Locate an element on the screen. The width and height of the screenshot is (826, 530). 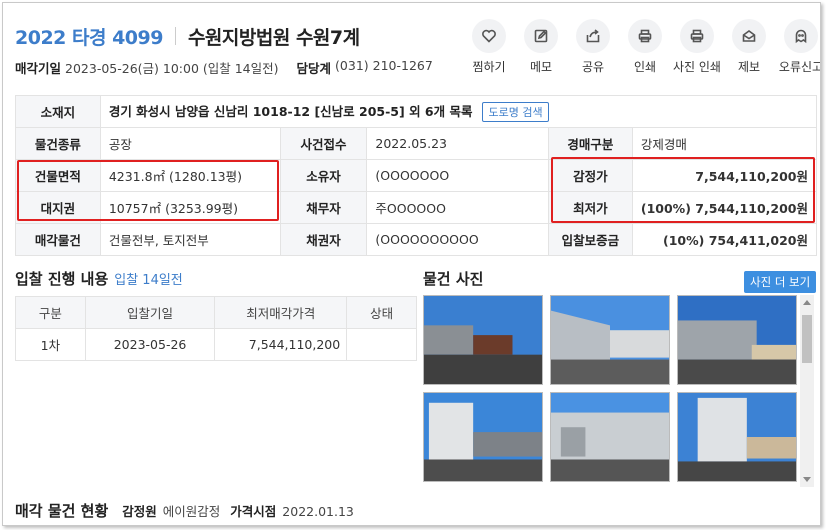
owner-value: (OOOOOOO is located at coordinates (457, 175).